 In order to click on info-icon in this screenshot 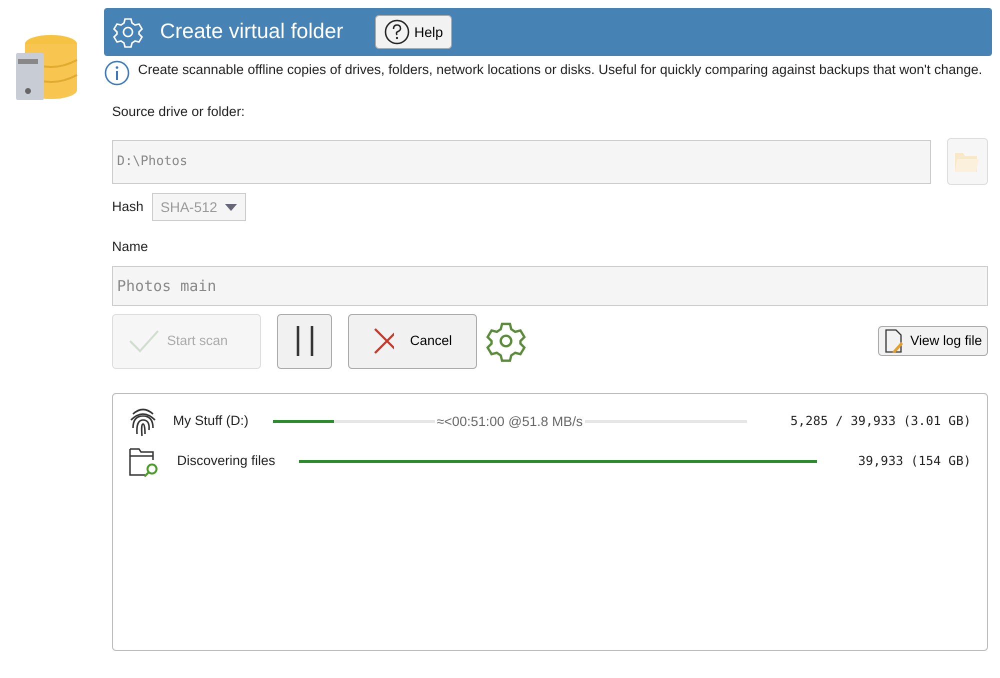, I will do `click(117, 73)`.